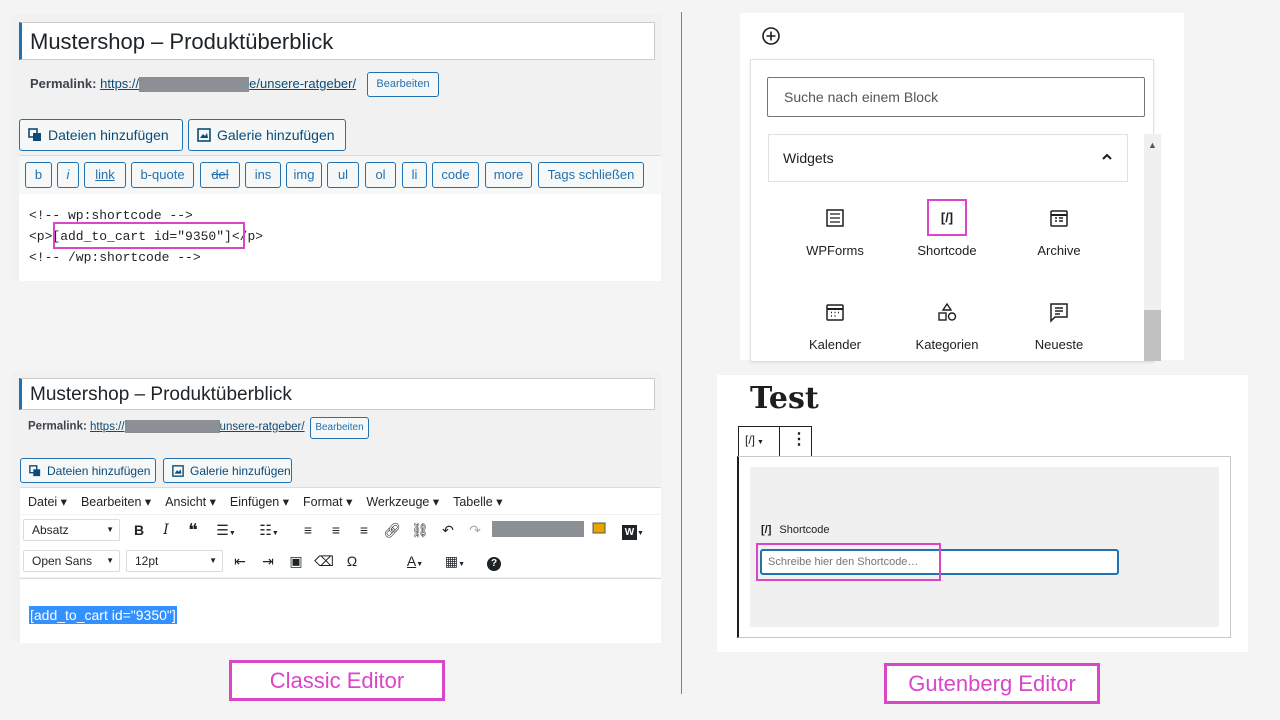 The height and width of the screenshot is (720, 1280). What do you see at coordinates (115, 501) in the screenshot?
I see `menu-edit: Bearbeiten ▾` at bounding box center [115, 501].